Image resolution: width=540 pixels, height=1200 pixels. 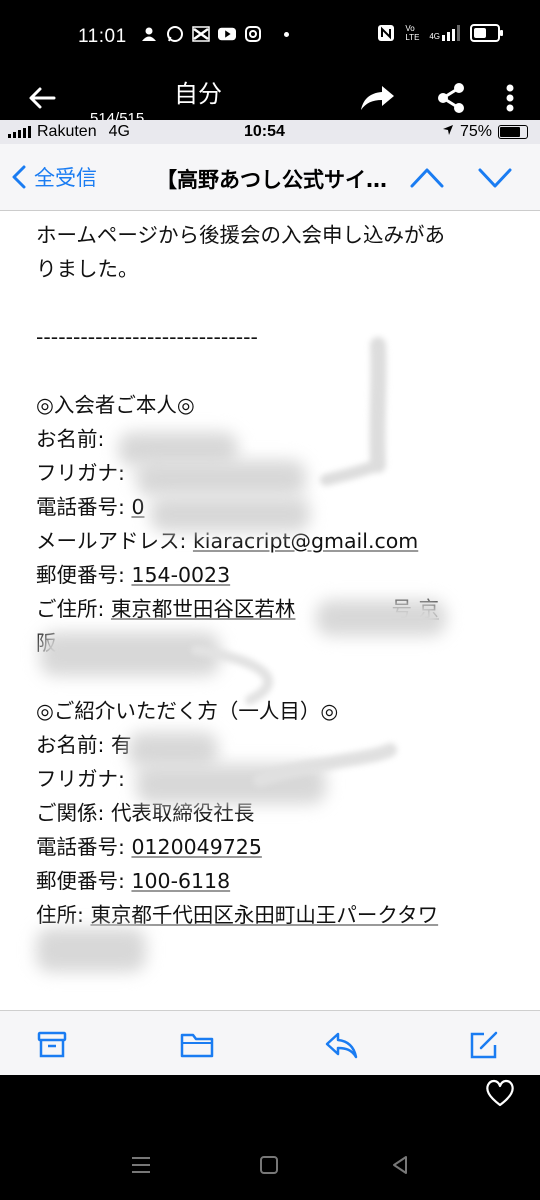 What do you see at coordinates (386, 33) in the screenshot?
I see `nfc-icon` at bounding box center [386, 33].